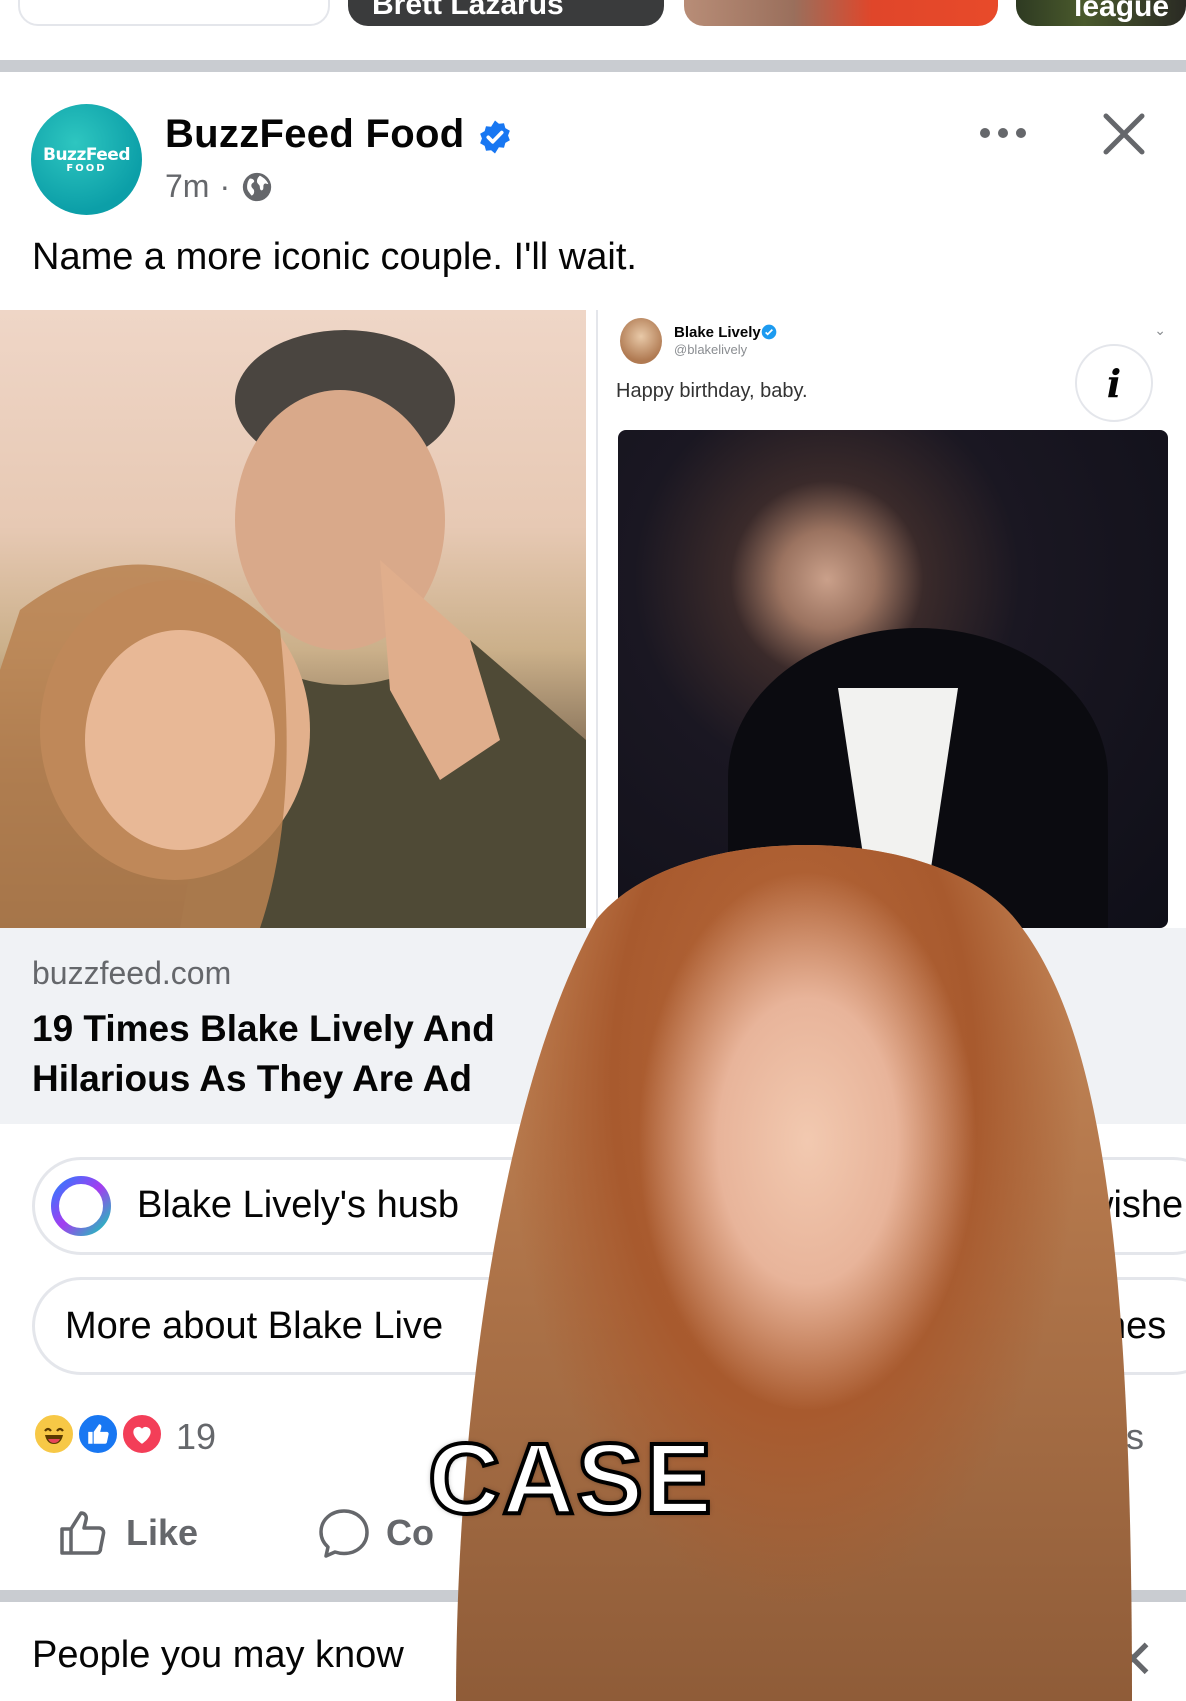 This screenshot has width=1186, height=1701. I want to click on more-options-icon, so click(1003, 133).